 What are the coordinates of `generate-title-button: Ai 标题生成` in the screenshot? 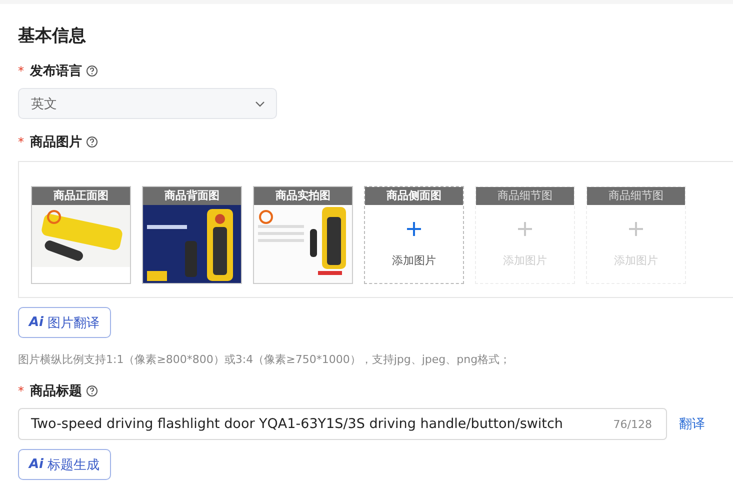 It's located at (64, 464).